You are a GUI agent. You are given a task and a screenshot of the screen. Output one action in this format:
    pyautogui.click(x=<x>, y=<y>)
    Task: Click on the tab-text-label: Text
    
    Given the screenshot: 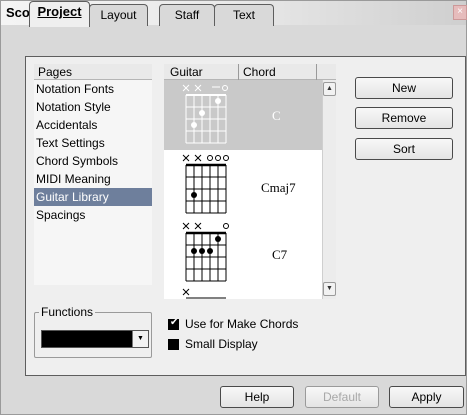 What is the action you would take?
    pyautogui.click(x=243, y=15)
    